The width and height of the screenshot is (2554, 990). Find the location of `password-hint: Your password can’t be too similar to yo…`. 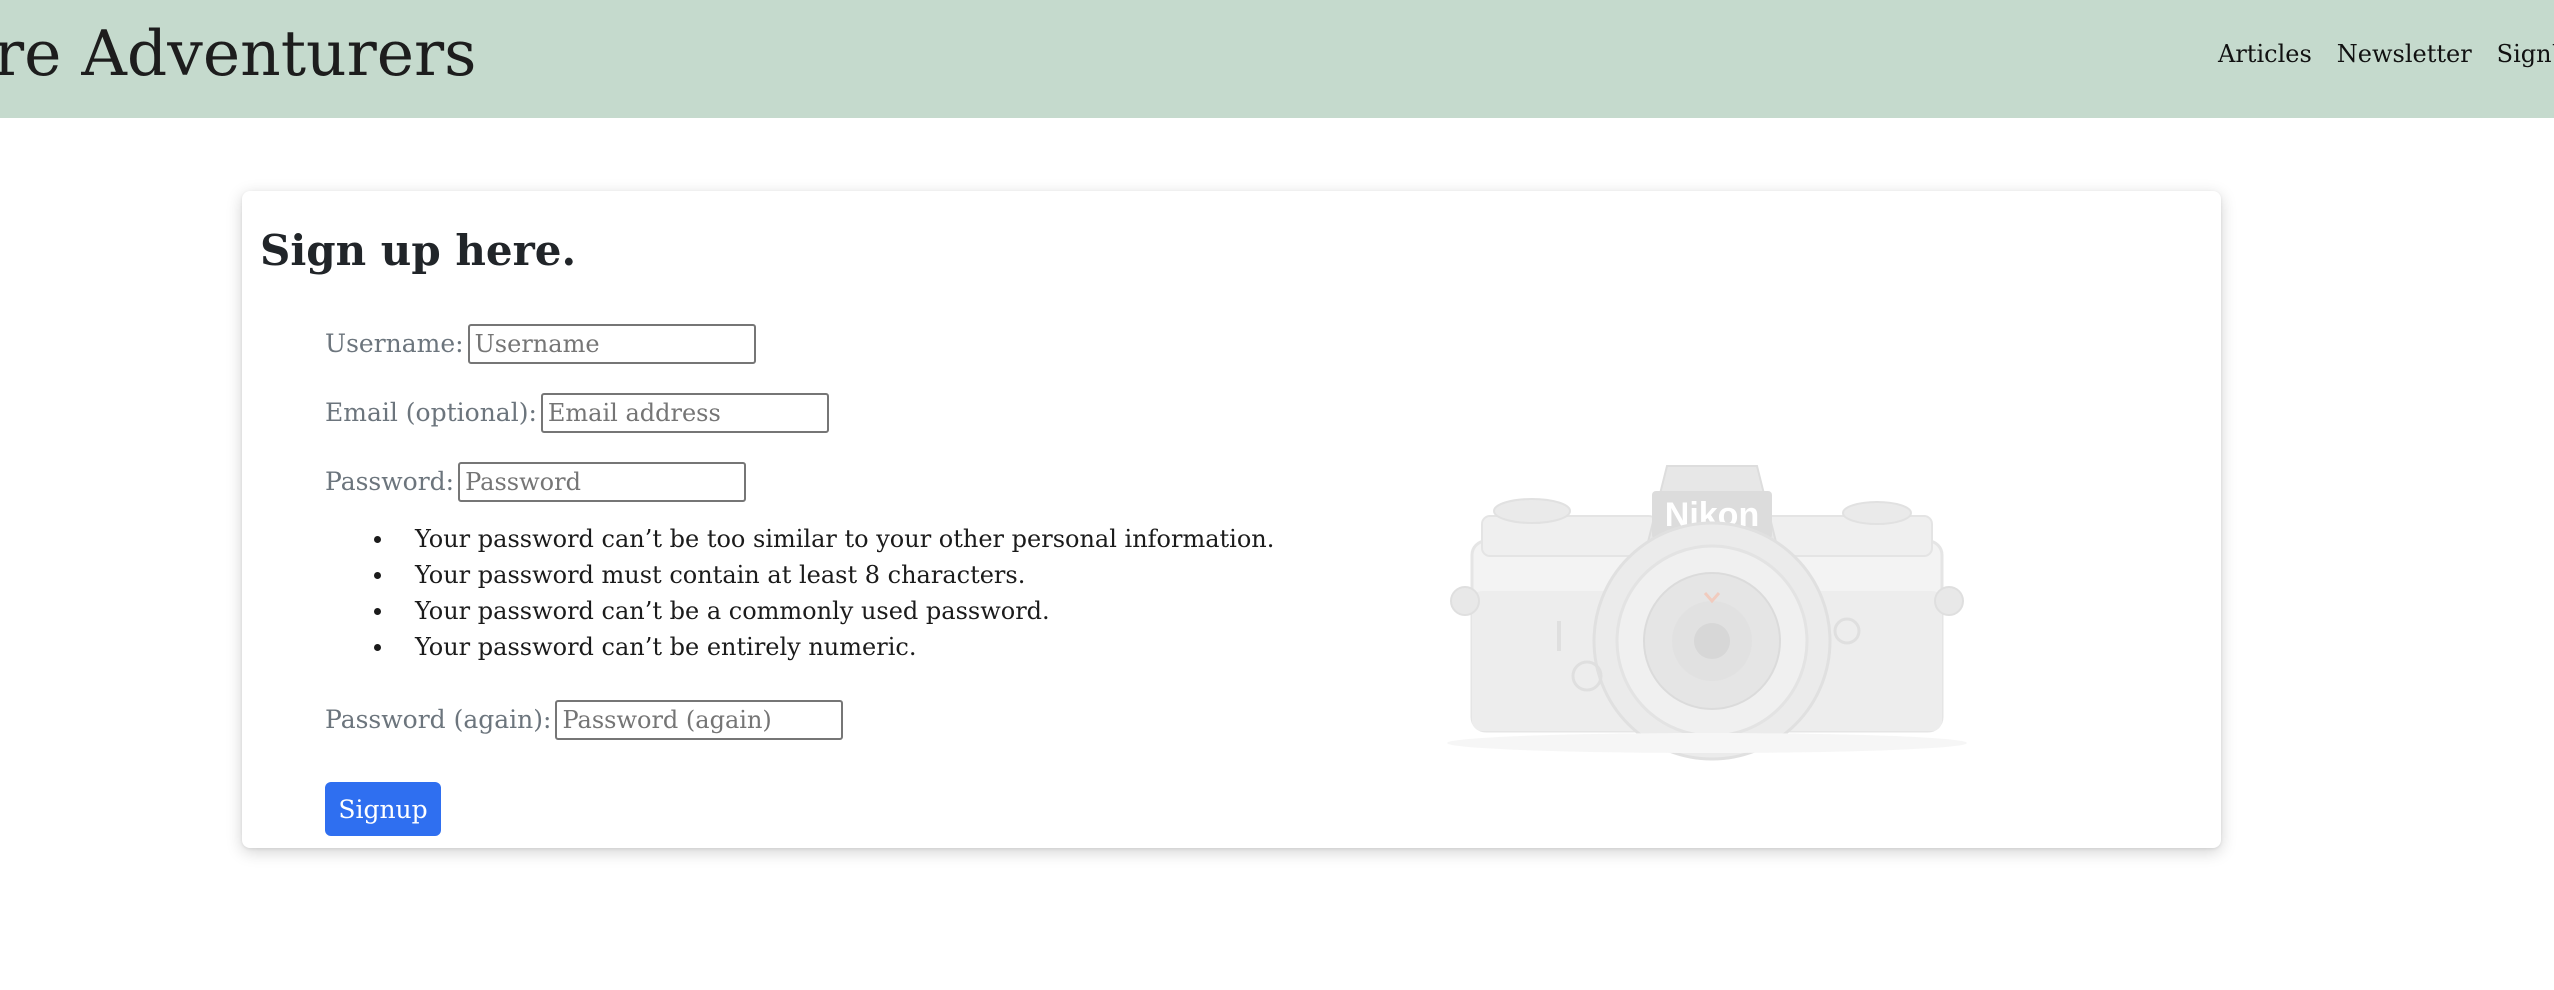

password-hint: Your password can’t be too similar to yo… is located at coordinates (824, 539).